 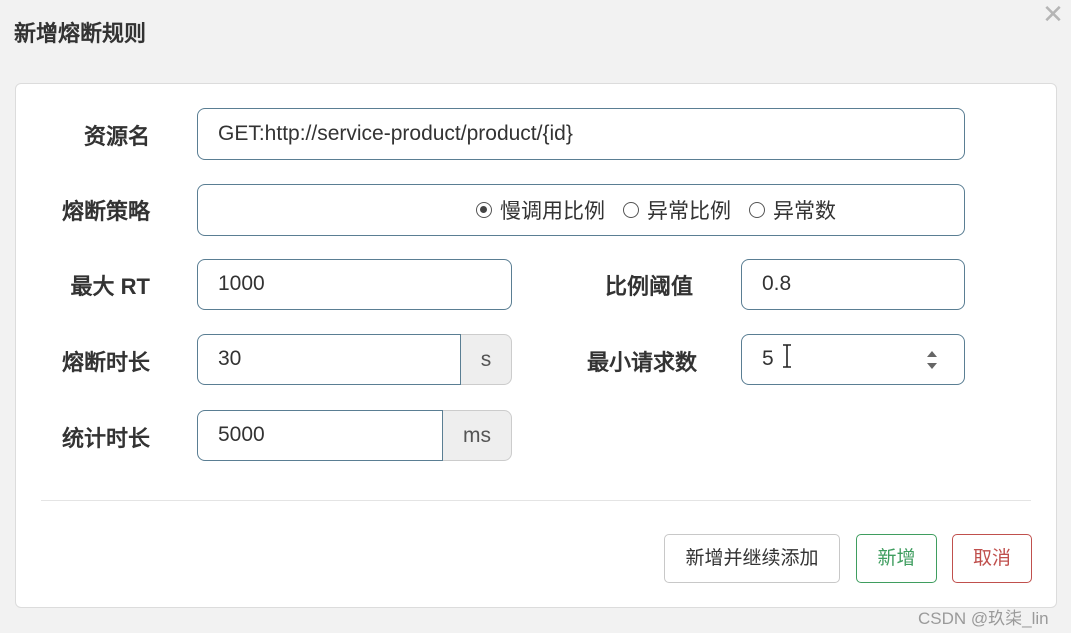 What do you see at coordinates (80, 33) in the screenshot?
I see `dialog-title: 新增熔断规则` at bounding box center [80, 33].